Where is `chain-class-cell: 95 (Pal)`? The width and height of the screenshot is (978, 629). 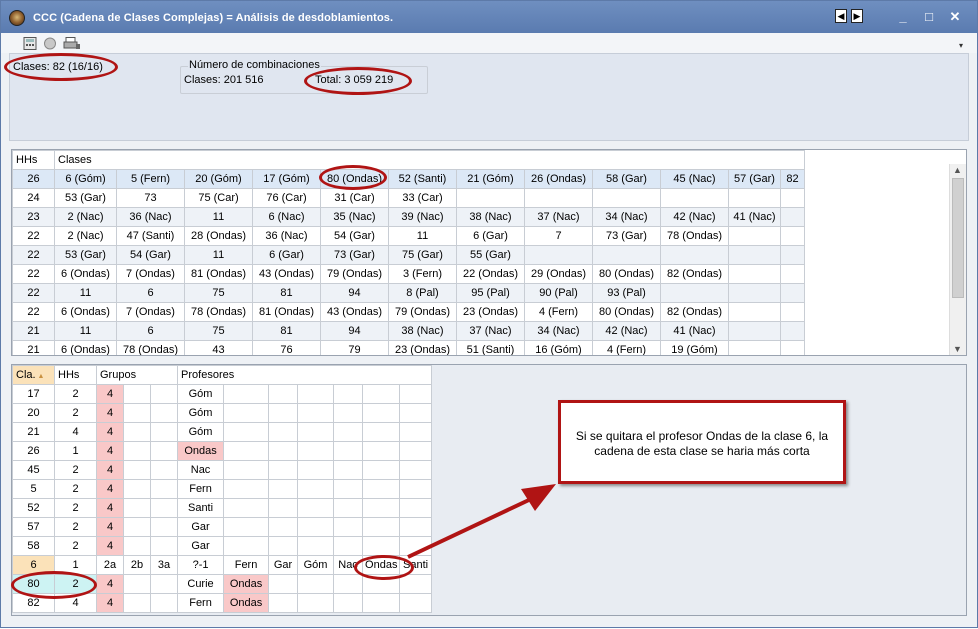
chain-class-cell: 95 (Pal) is located at coordinates (490, 293).